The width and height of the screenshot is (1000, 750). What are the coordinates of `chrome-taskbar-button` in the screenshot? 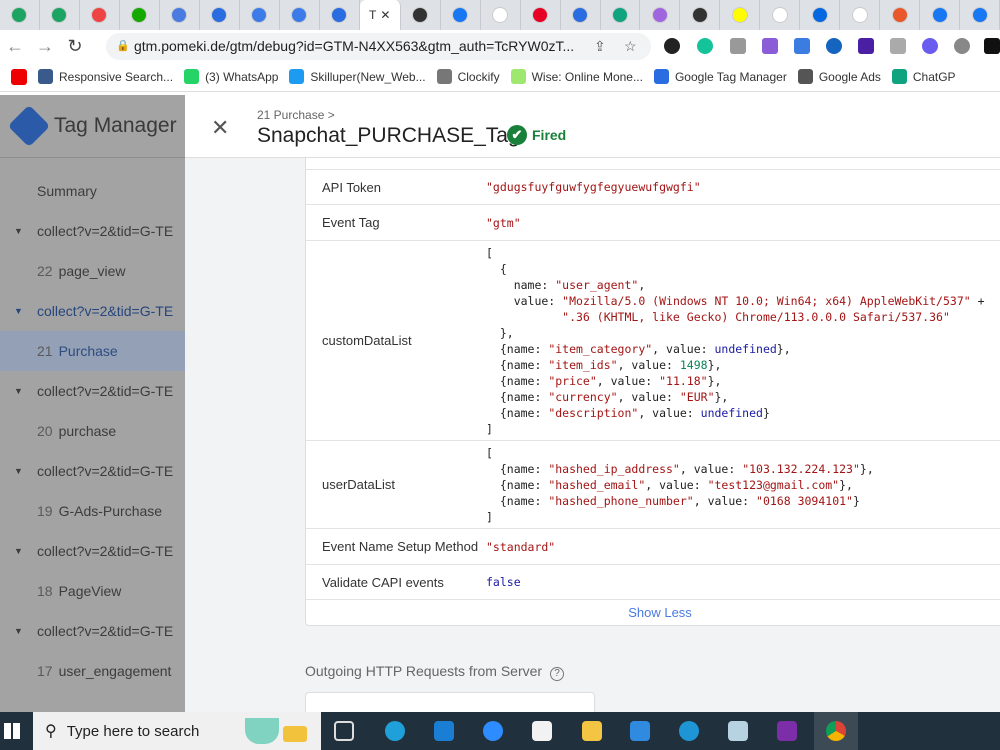 It's located at (836, 731).